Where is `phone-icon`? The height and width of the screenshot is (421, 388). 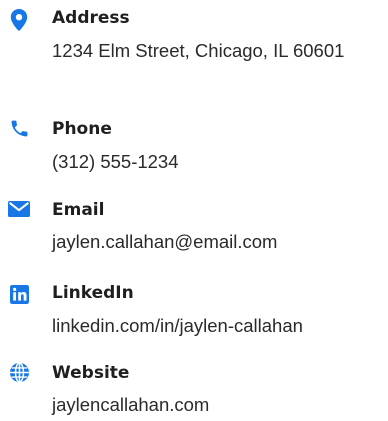 phone-icon is located at coordinates (19, 128).